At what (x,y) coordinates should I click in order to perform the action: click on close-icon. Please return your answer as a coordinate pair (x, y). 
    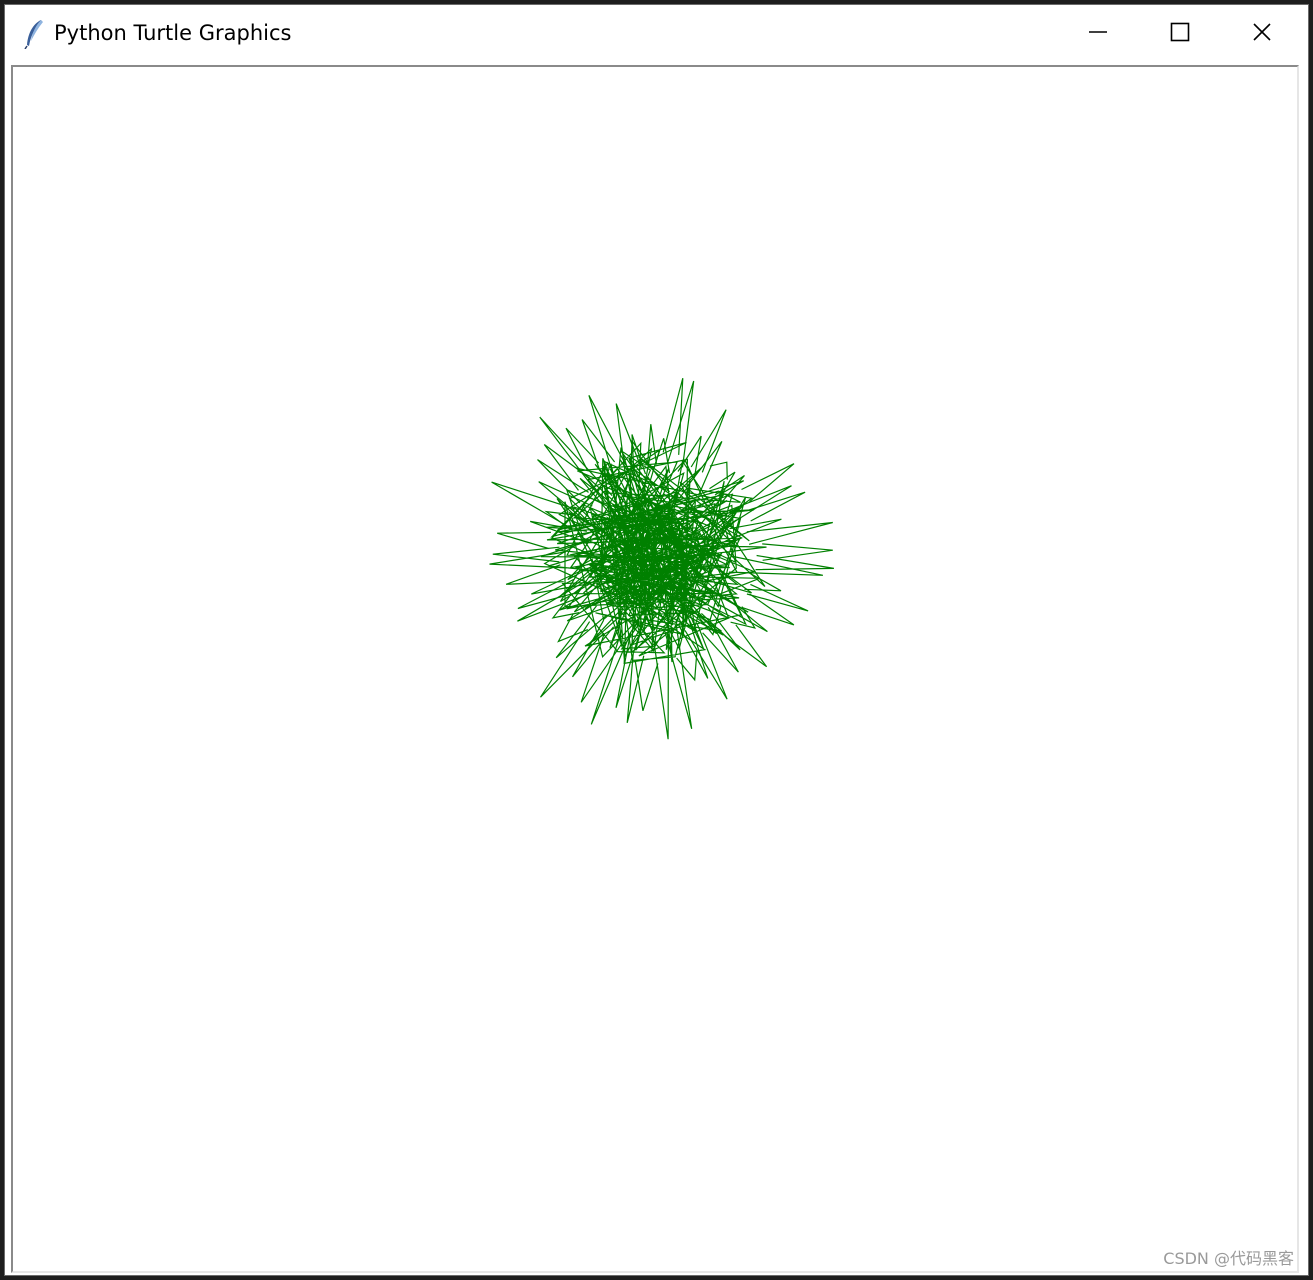
    Looking at the image, I should click on (1262, 34).